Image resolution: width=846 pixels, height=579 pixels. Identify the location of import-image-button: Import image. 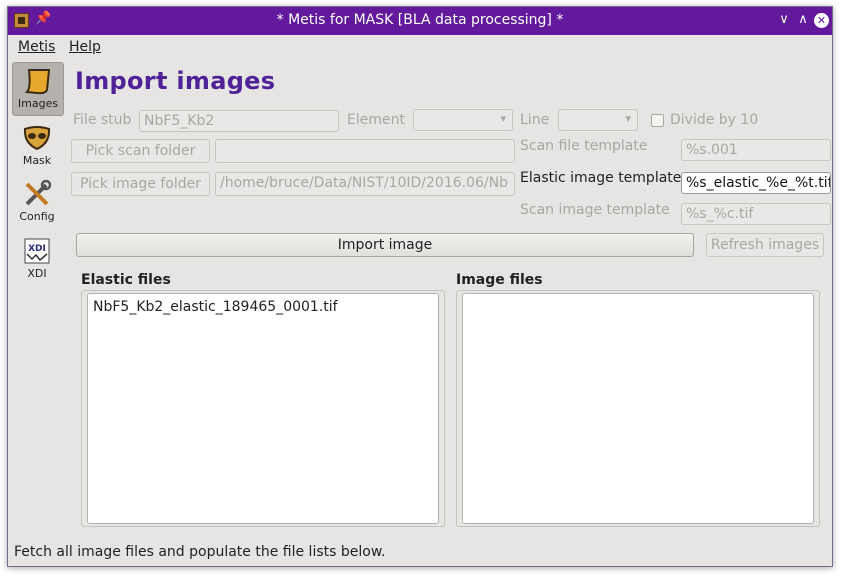
(385, 245).